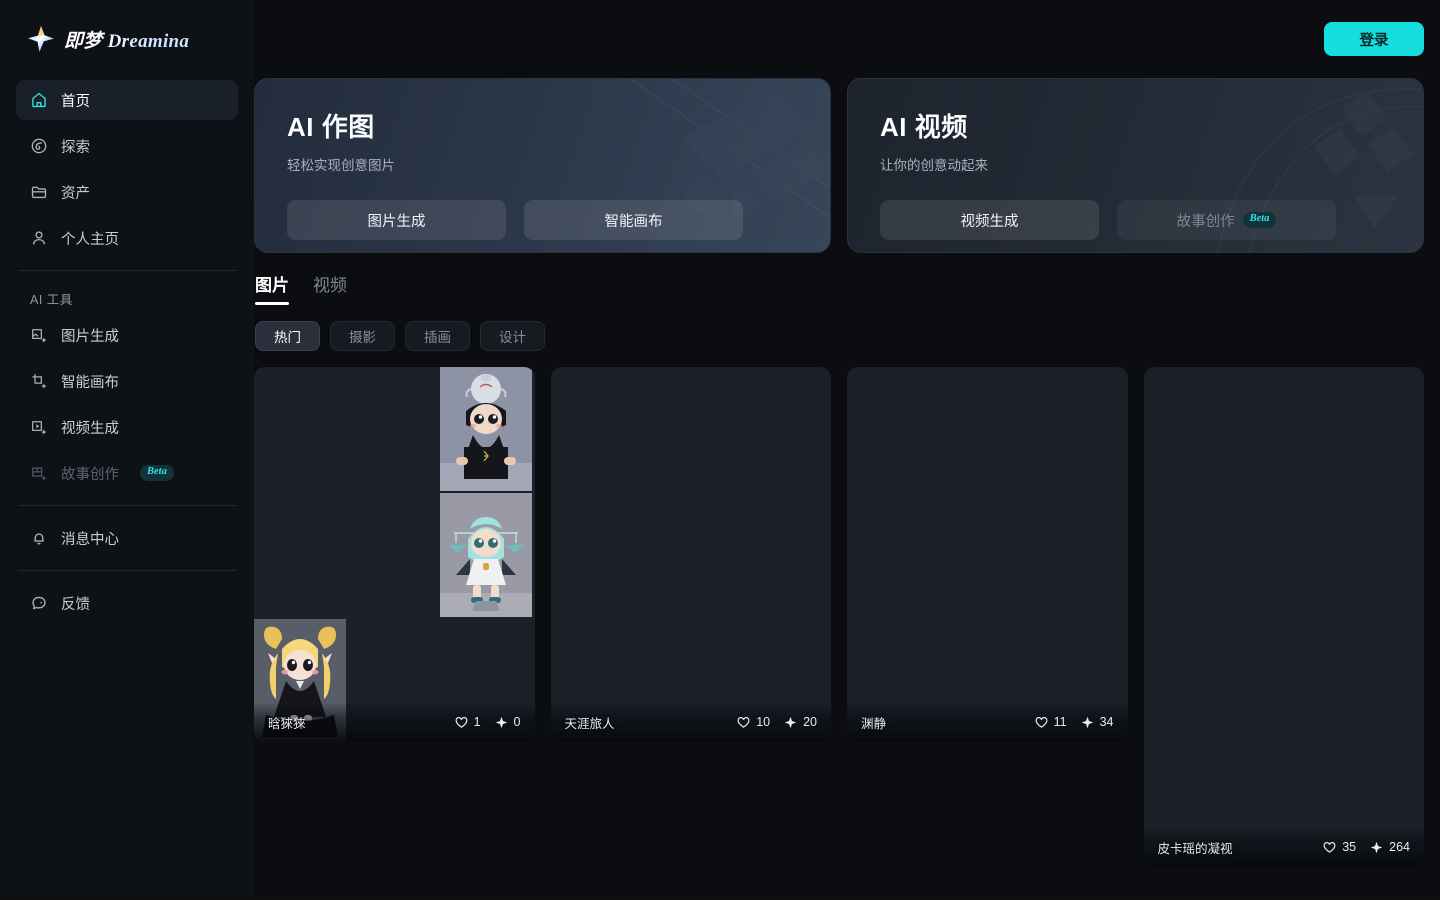  I want to click on card-likes-count: 1, so click(477, 722).